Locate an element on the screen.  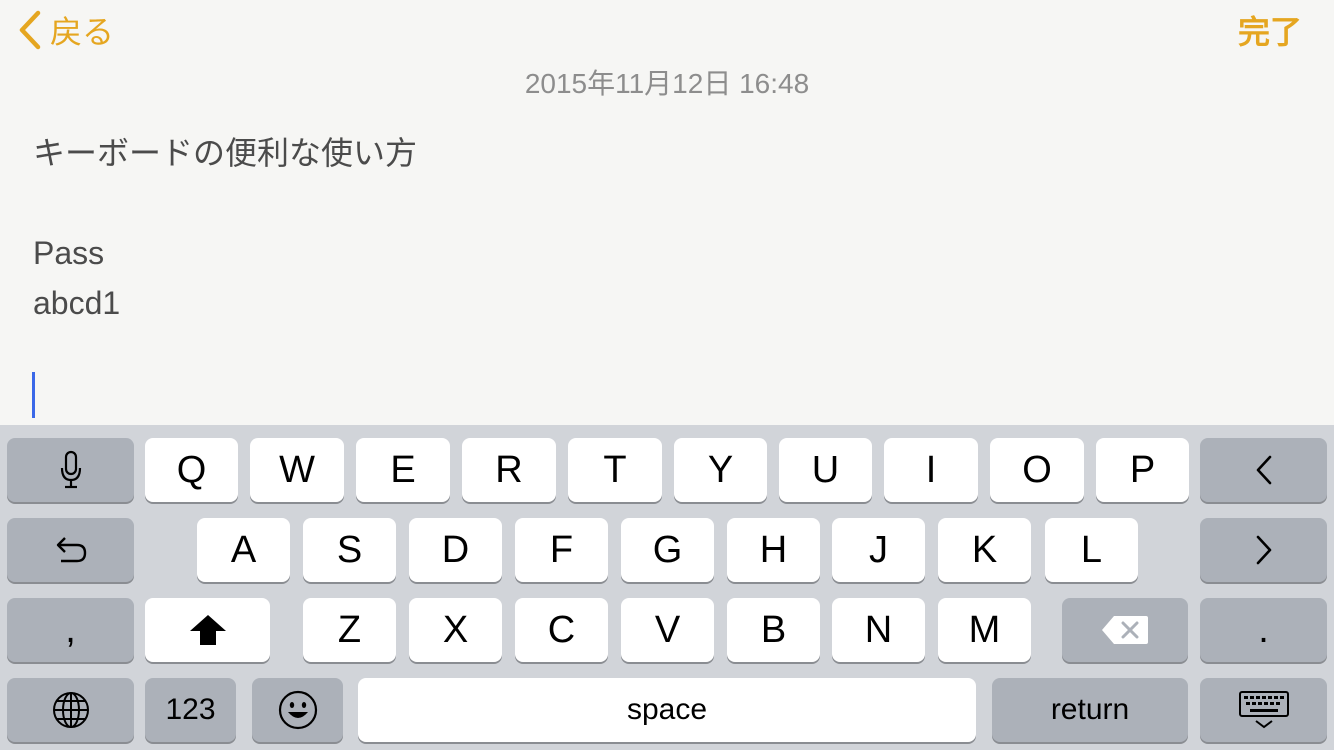
key-p: P is located at coordinates (1142, 470).